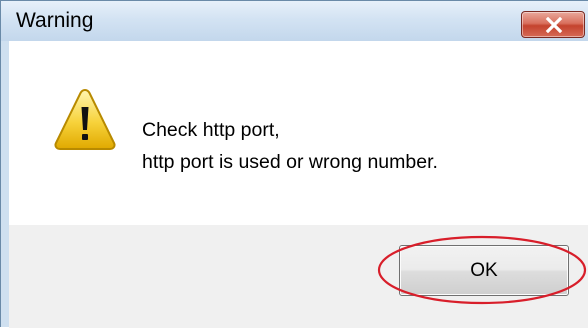 The image size is (588, 328). Describe the element at coordinates (85, 119) in the screenshot. I see `warning-icon` at that location.